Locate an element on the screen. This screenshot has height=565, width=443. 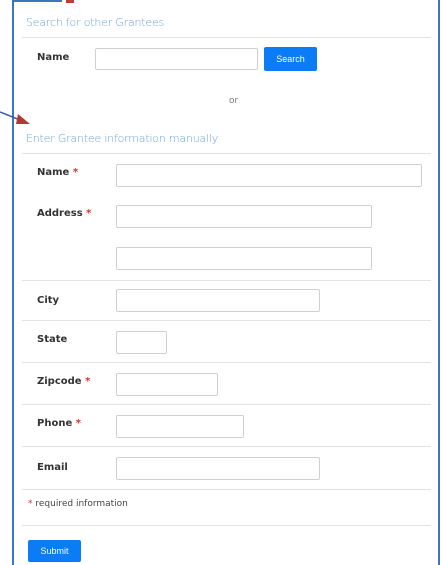
required-note: * required information is located at coordinates (78, 504).